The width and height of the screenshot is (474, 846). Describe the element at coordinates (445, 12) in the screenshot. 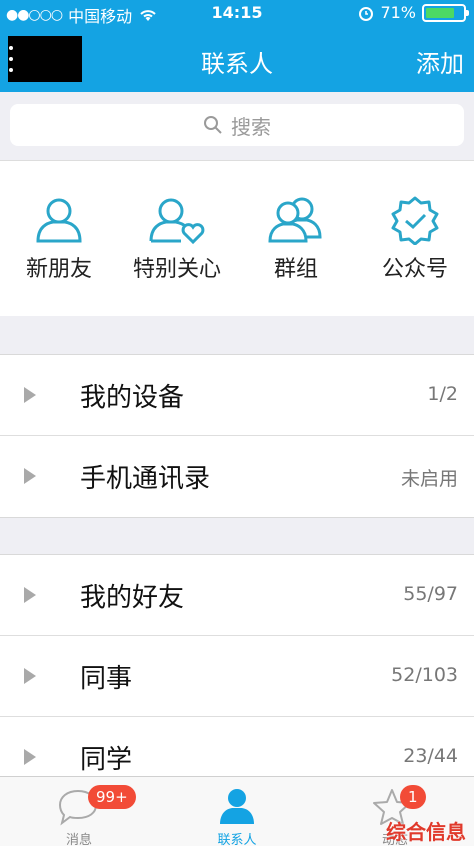

I see `battery-icon` at that location.